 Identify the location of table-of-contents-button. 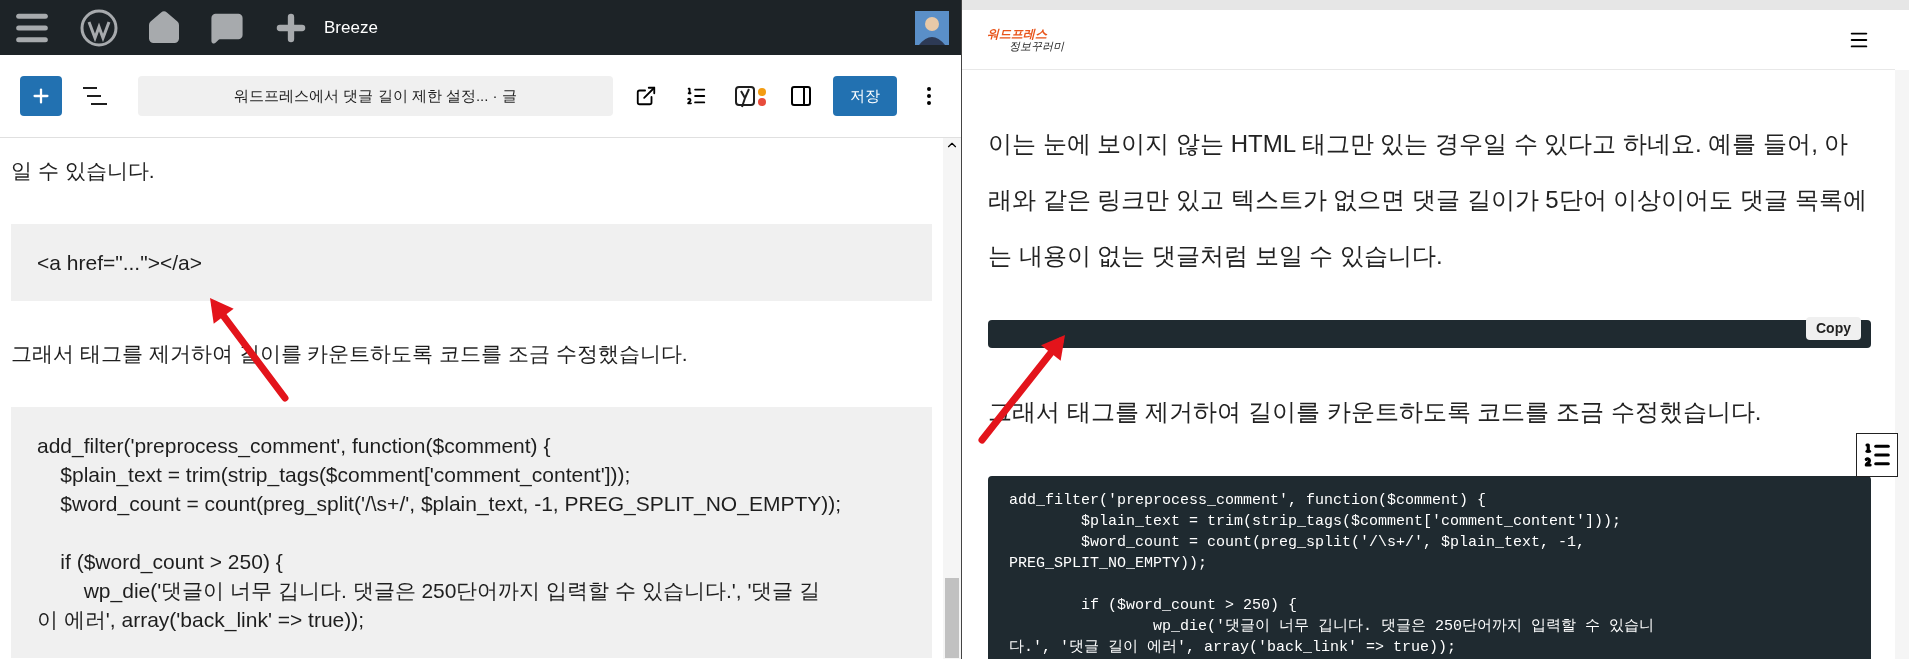
(1877, 455).